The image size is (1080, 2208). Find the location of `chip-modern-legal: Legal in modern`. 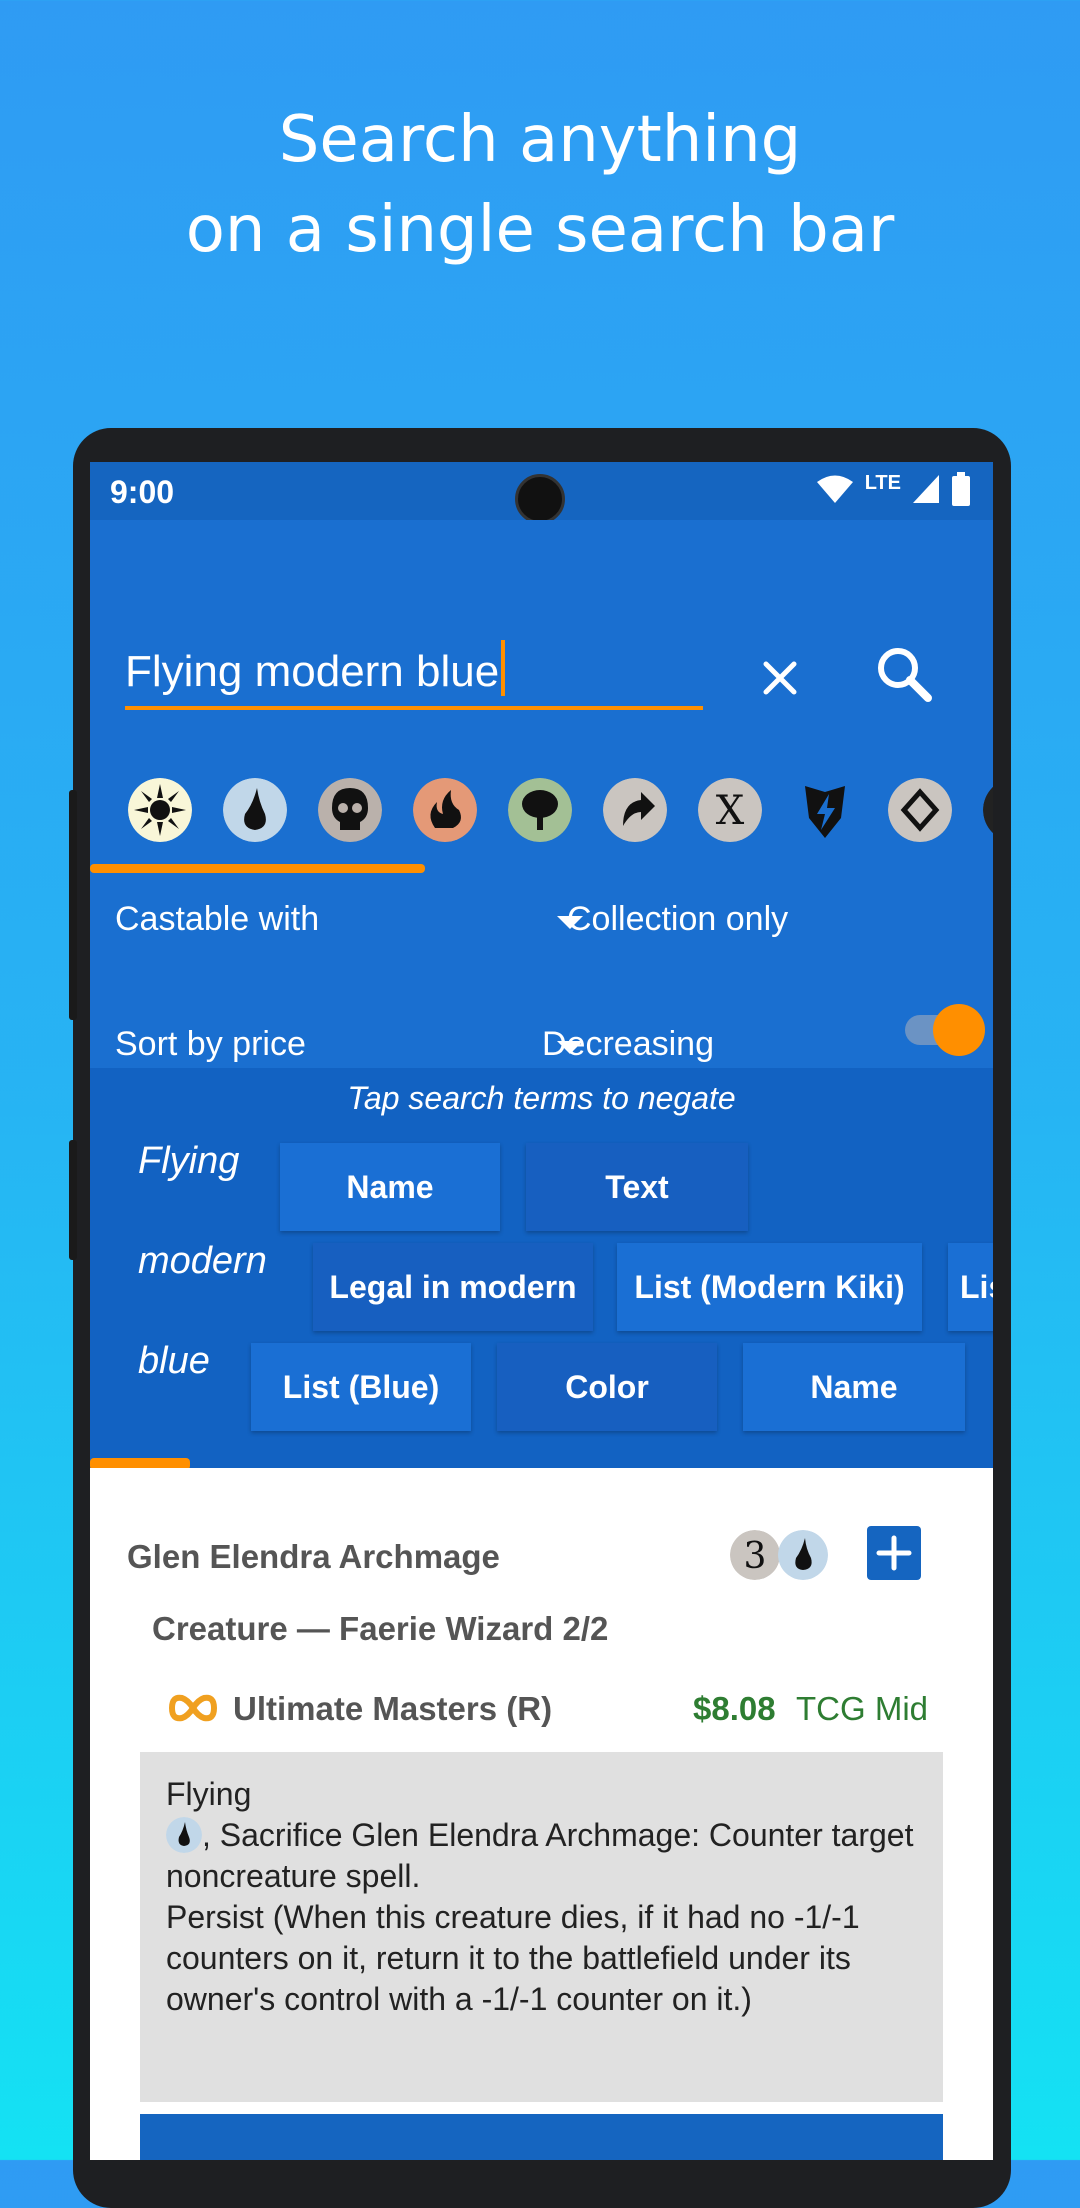

chip-modern-legal: Legal in modern is located at coordinates (453, 1287).